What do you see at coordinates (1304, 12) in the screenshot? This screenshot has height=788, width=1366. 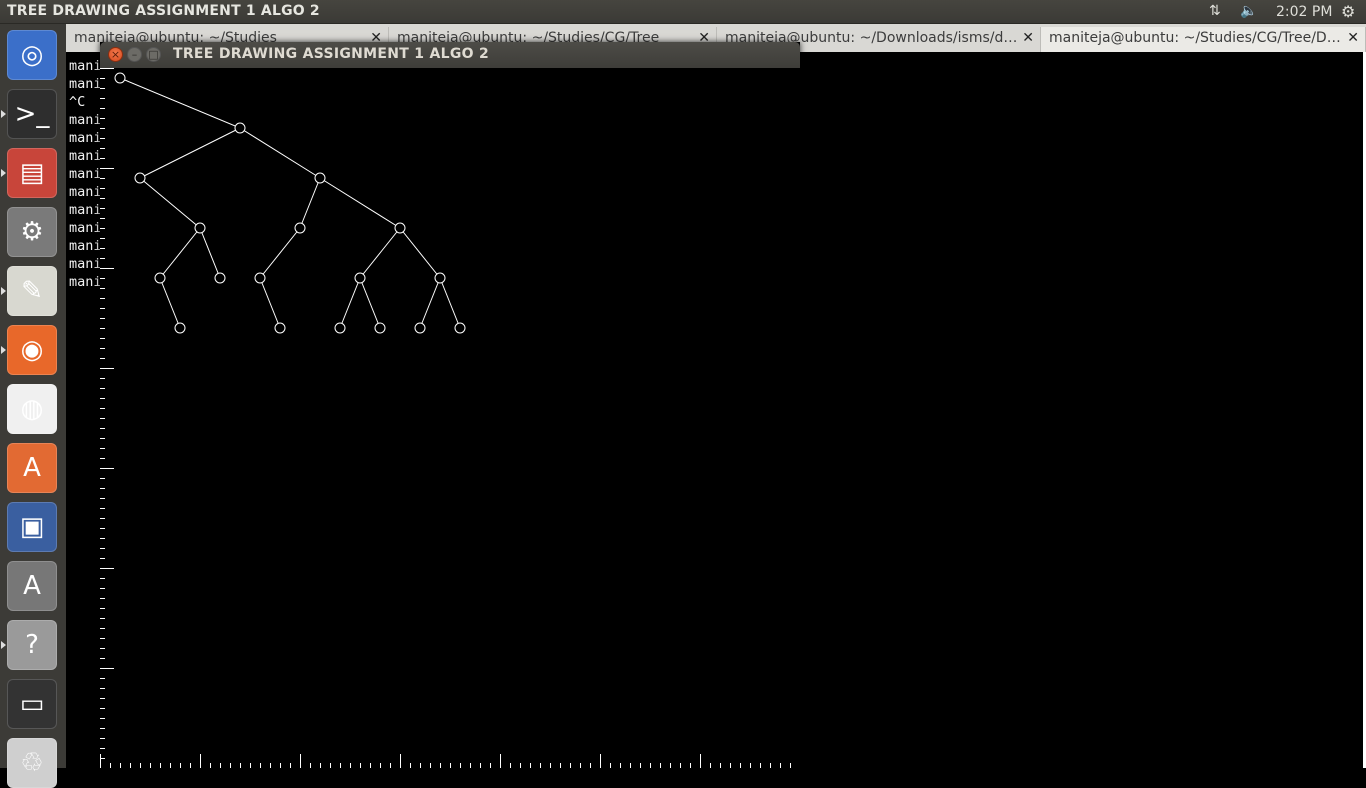 I see `clock: 2:02 PM` at bounding box center [1304, 12].